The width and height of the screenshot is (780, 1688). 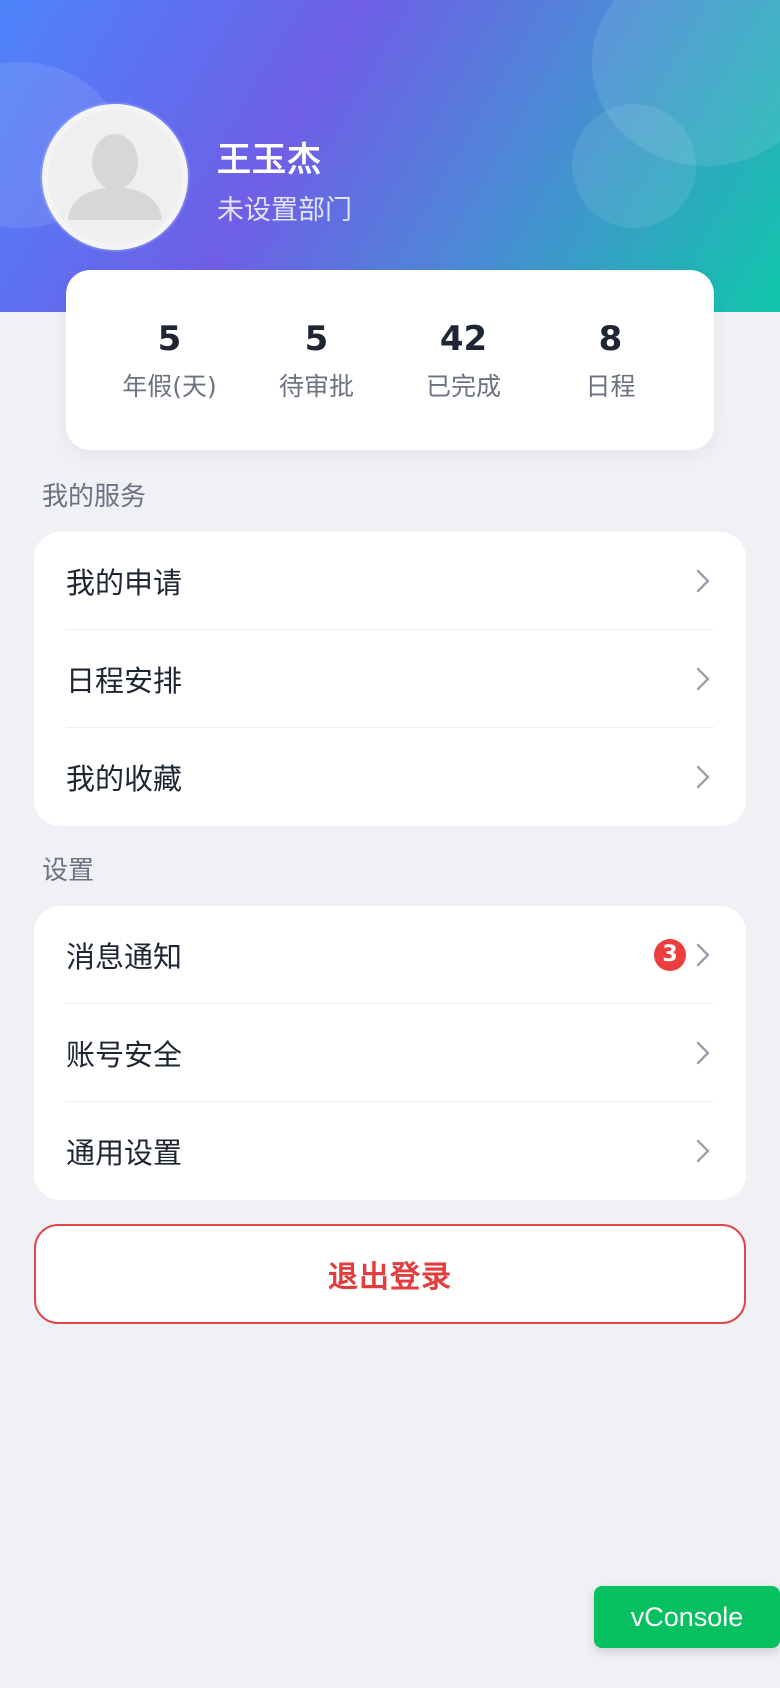 What do you see at coordinates (316, 386) in the screenshot?
I see `stat-label: 待审批` at bounding box center [316, 386].